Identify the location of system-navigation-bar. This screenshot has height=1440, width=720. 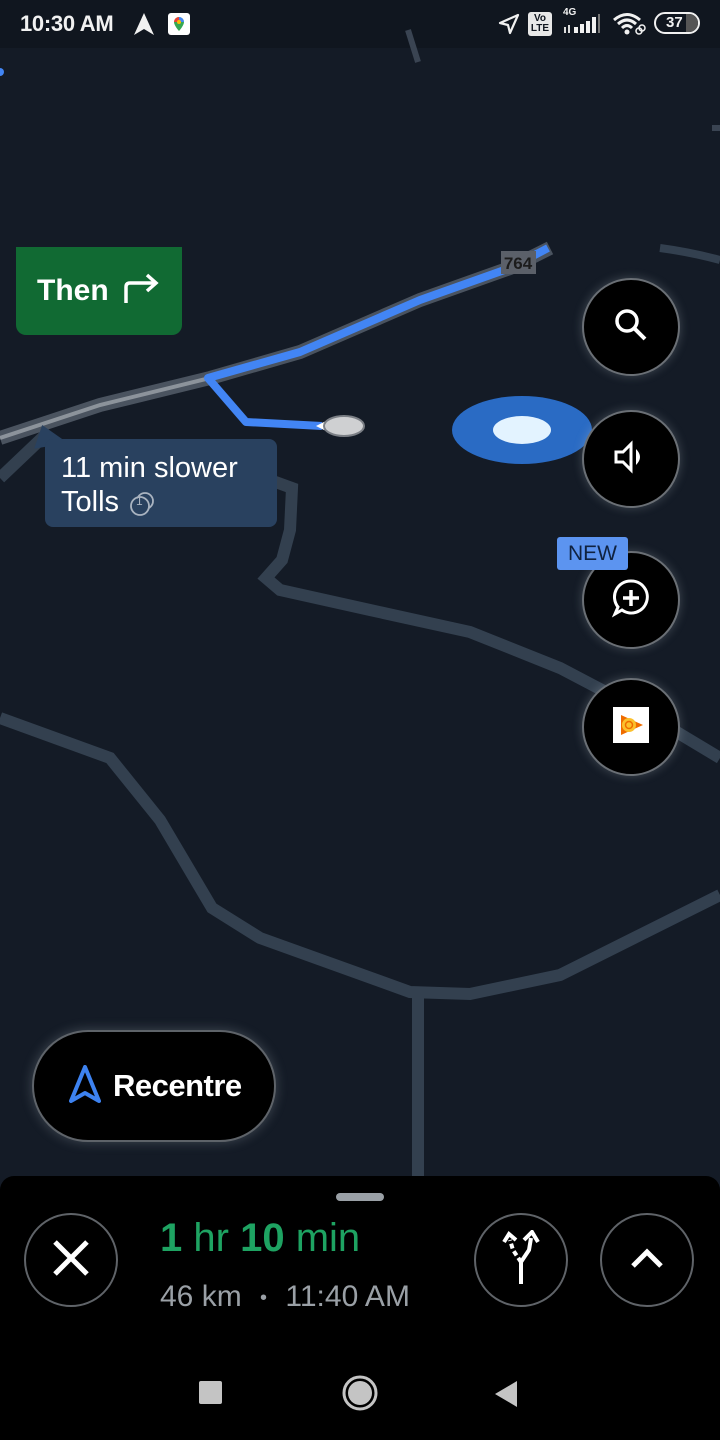
(360, 1393).